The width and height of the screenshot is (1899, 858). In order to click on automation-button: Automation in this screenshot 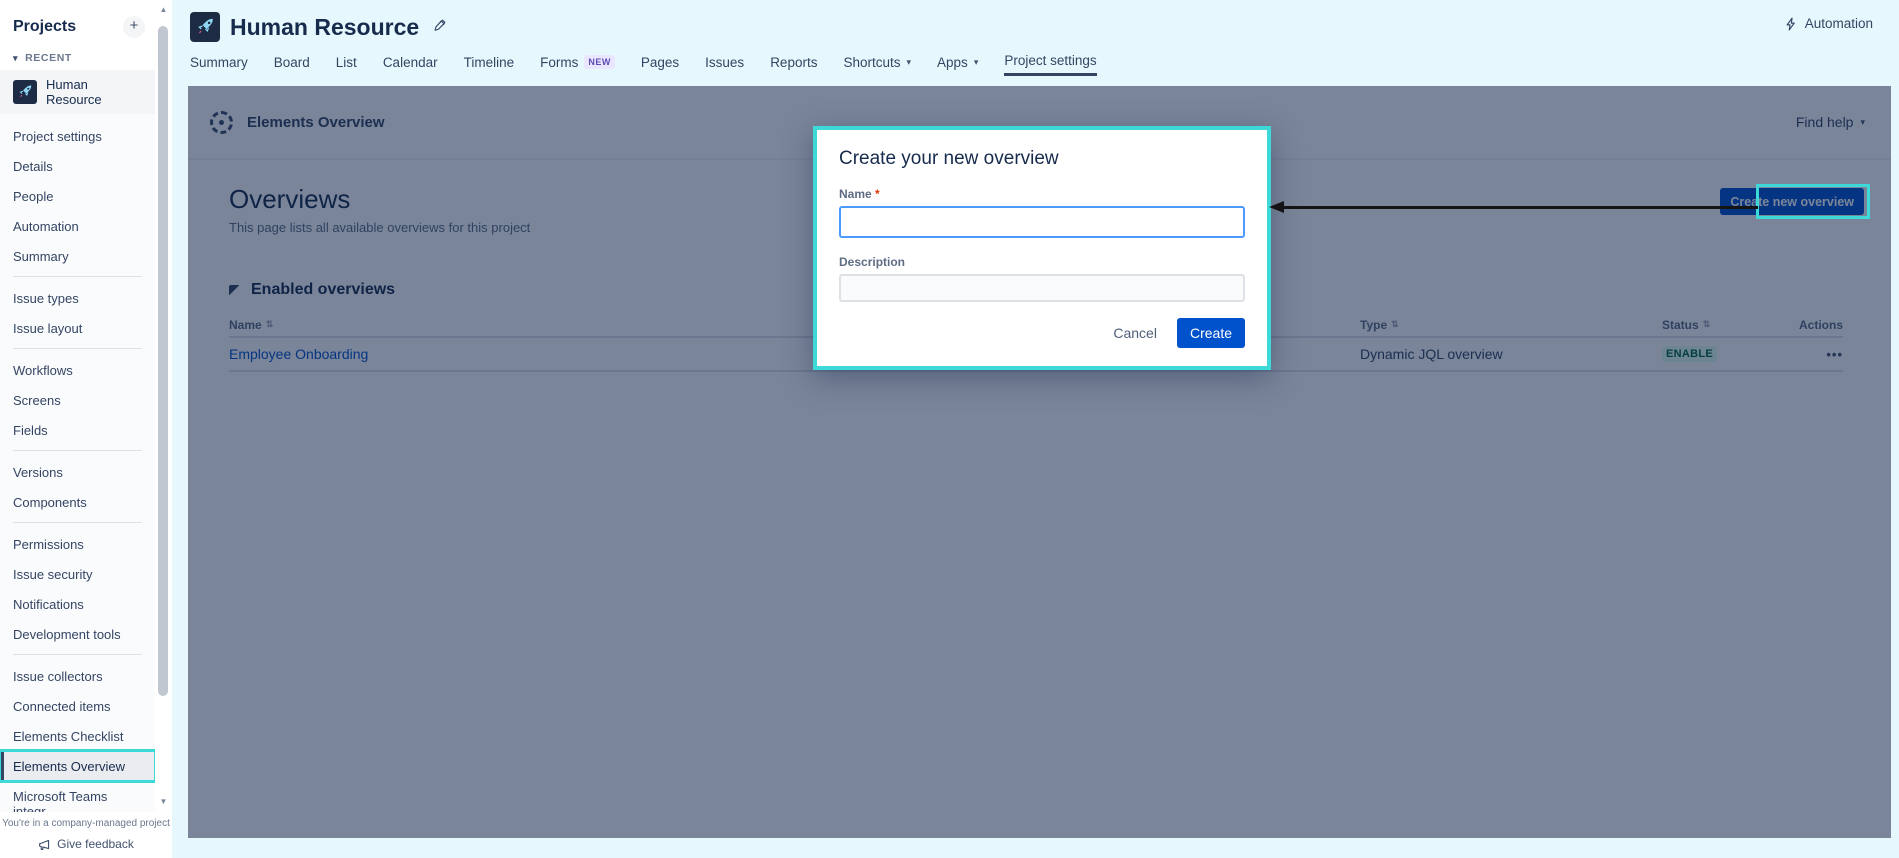, I will do `click(1828, 23)`.